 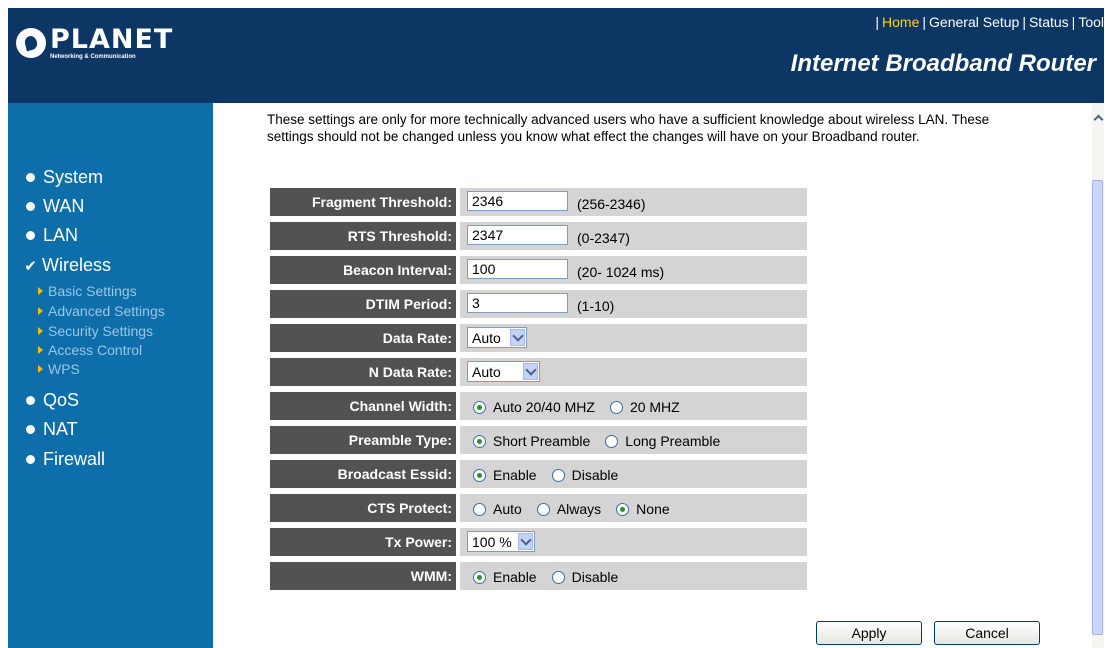 I want to click on planet-logo-icon, so click(x=31, y=43).